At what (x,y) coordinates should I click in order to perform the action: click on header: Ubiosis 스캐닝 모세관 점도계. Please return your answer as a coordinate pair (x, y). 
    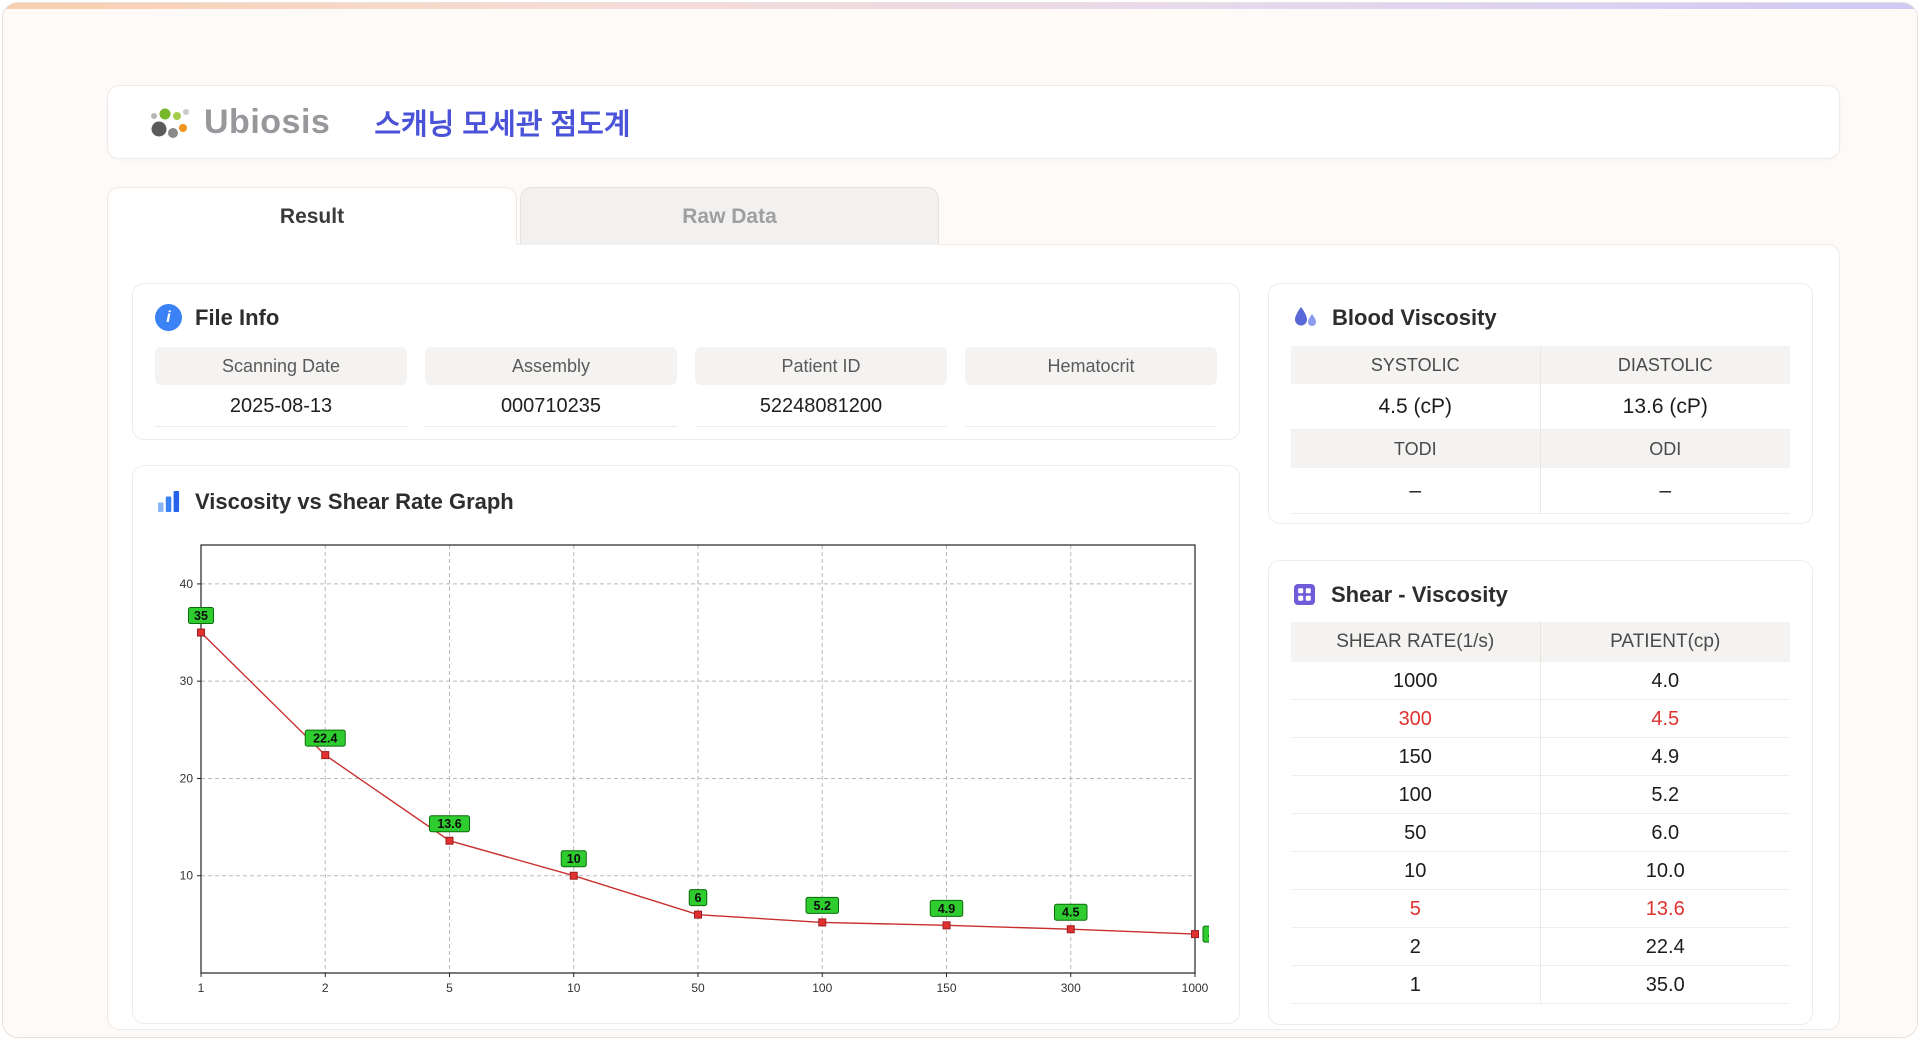
    Looking at the image, I should click on (973, 122).